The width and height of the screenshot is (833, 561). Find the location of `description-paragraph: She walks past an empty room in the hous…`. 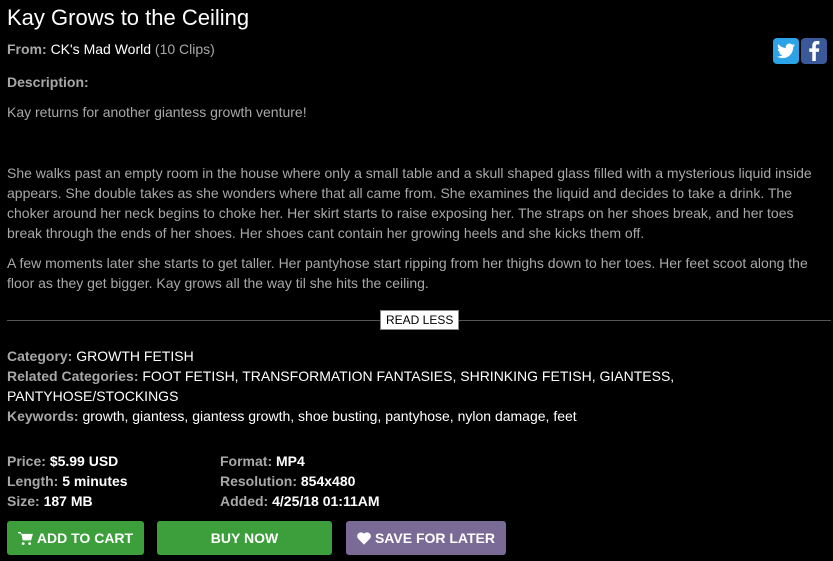

description-paragraph: She walks past an empty room in the hous… is located at coordinates (409, 203).